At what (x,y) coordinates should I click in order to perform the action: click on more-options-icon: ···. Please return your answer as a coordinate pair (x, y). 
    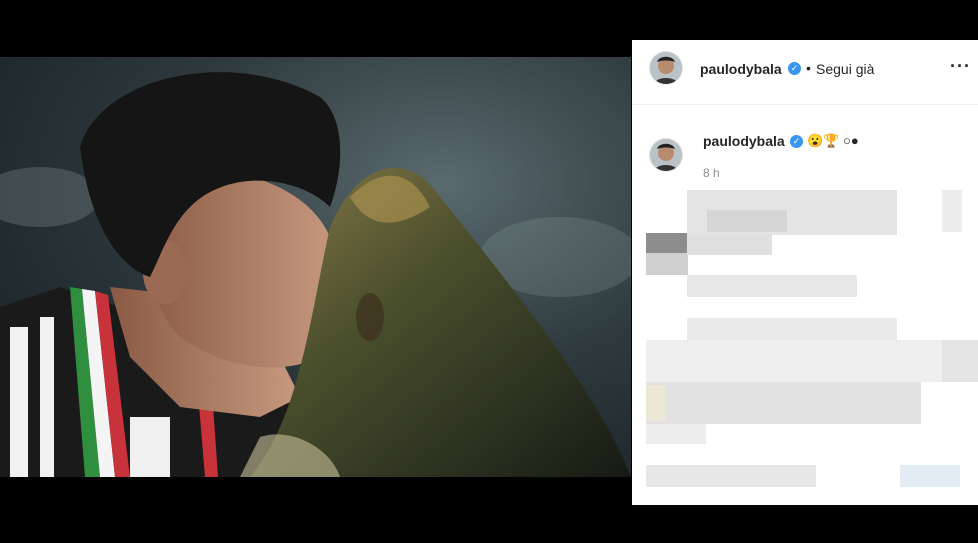
    Looking at the image, I should click on (960, 66).